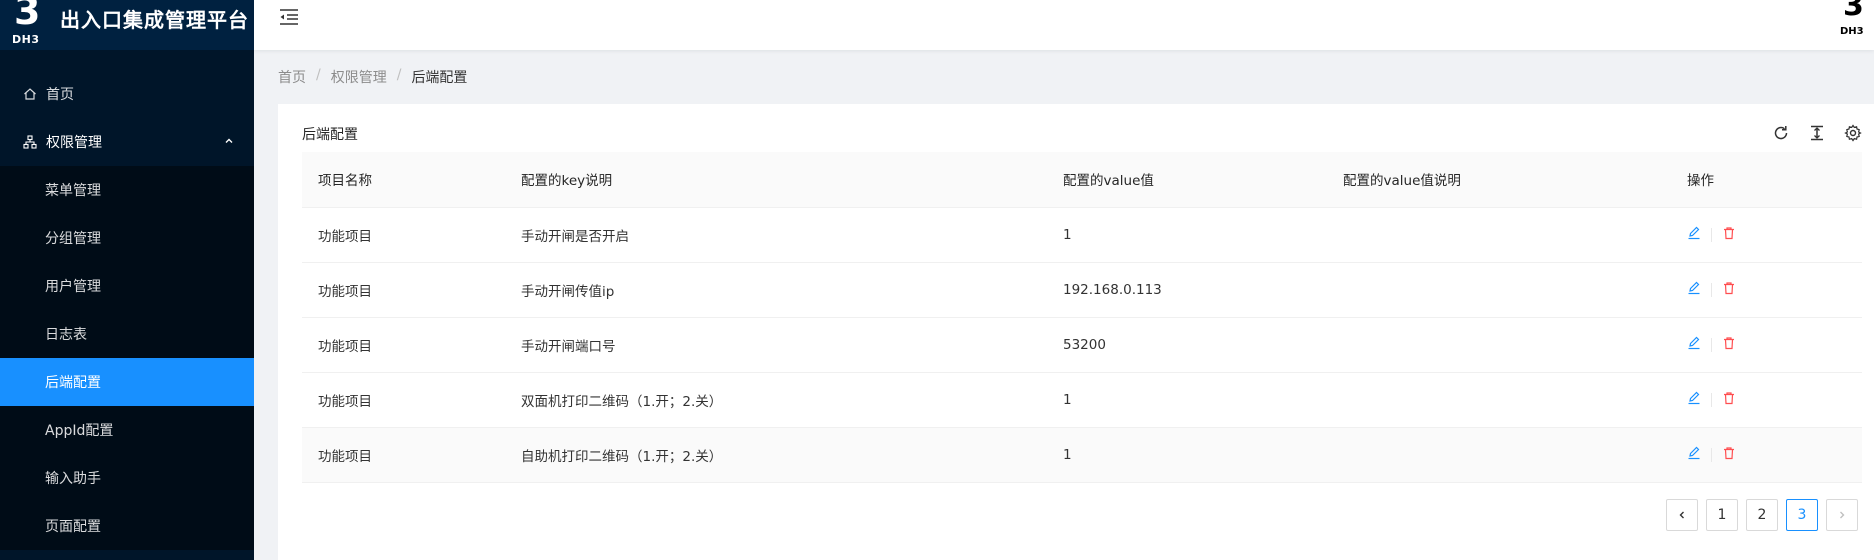 Image resolution: width=1874 pixels, height=560 pixels. What do you see at coordinates (1722, 515) in the screenshot?
I see `page-button-1: 1` at bounding box center [1722, 515].